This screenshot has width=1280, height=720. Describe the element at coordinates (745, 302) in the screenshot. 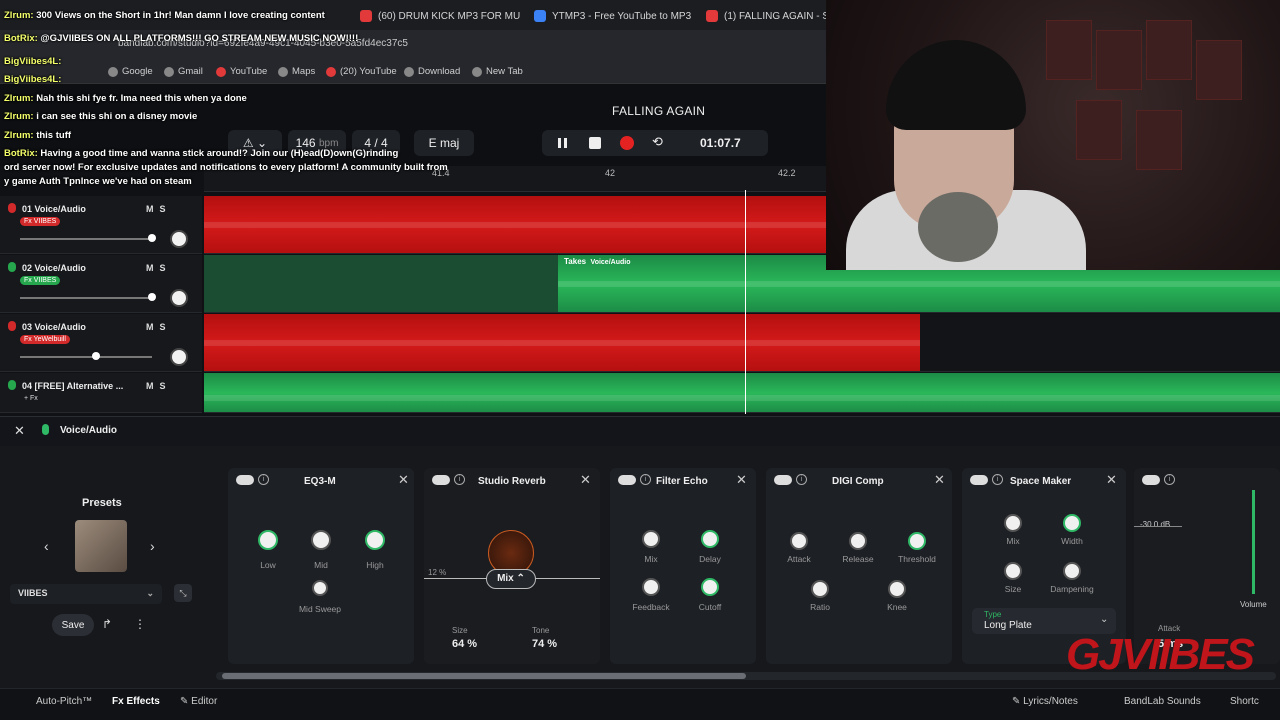

I see `playhead` at that location.